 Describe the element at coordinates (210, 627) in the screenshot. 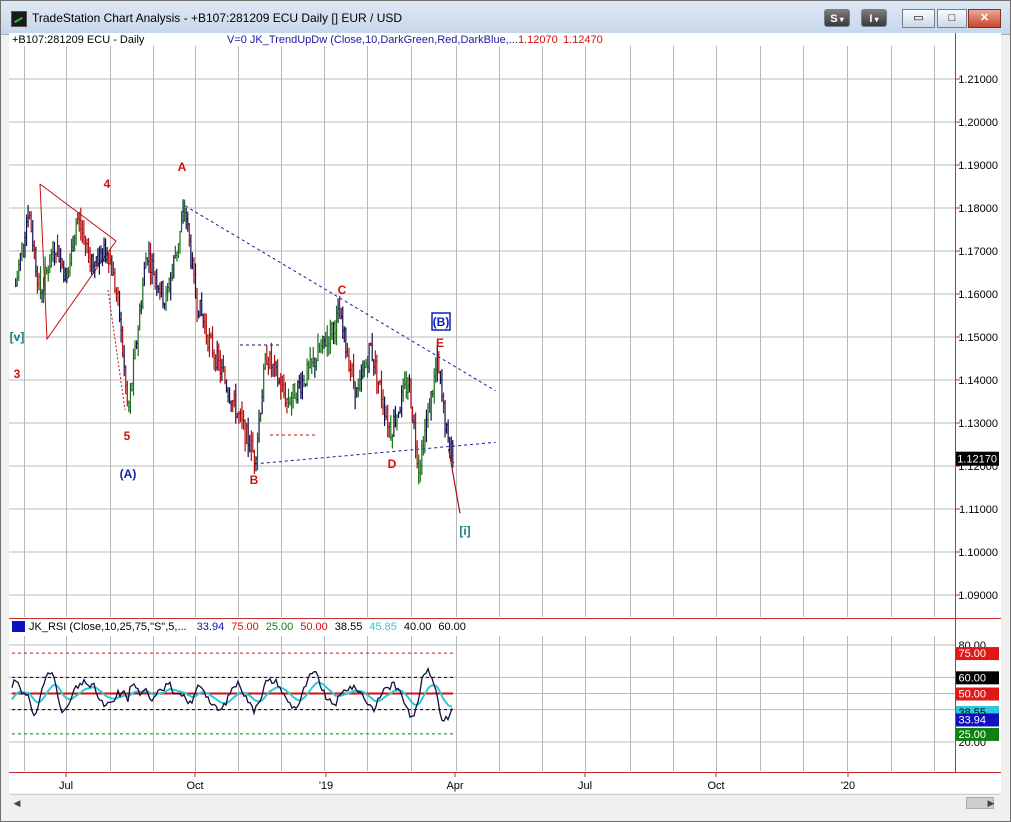

I see `rsi-header-value: 33.94` at that location.